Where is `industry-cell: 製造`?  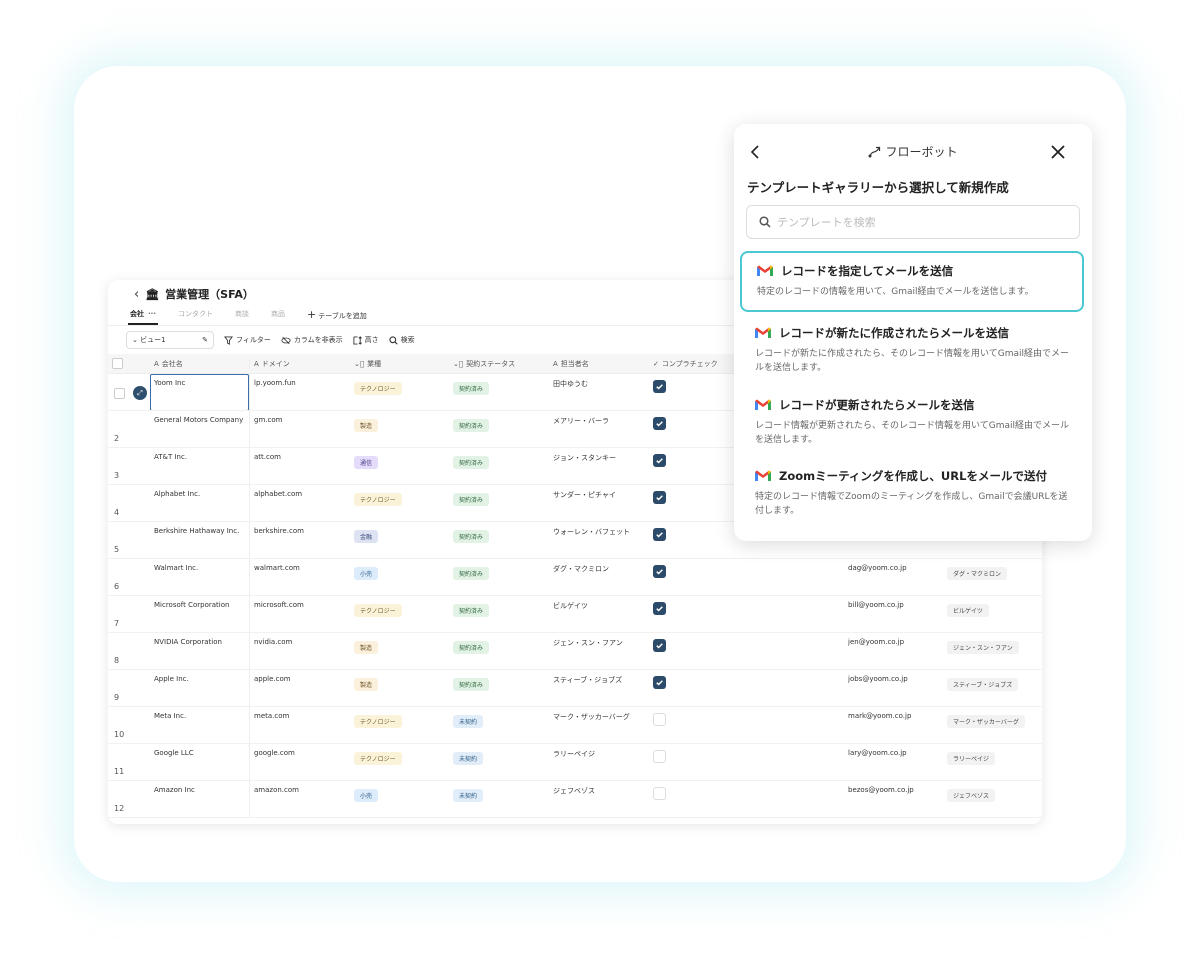 industry-cell: 製造 is located at coordinates (399, 429).